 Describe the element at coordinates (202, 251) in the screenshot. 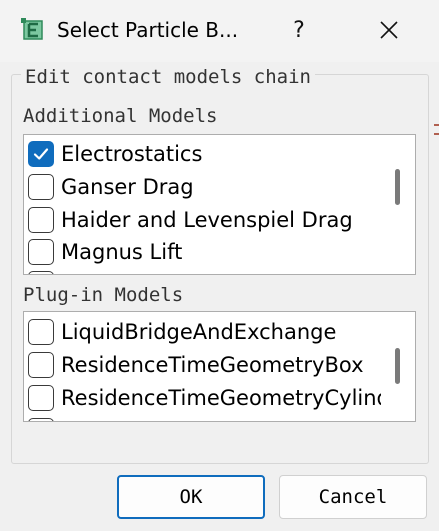

I see `list-item-magnus-lift: Magnus Lift` at that location.